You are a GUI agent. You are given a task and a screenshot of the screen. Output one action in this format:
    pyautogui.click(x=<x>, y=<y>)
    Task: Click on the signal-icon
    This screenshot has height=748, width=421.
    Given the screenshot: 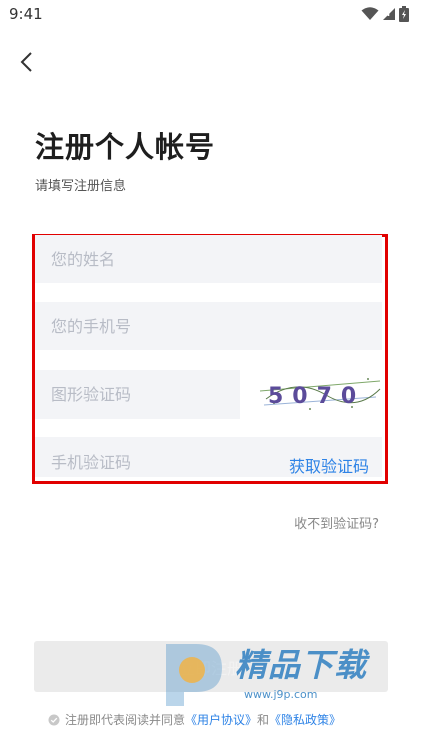 What is the action you would take?
    pyautogui.click(x=389, y=14)
    